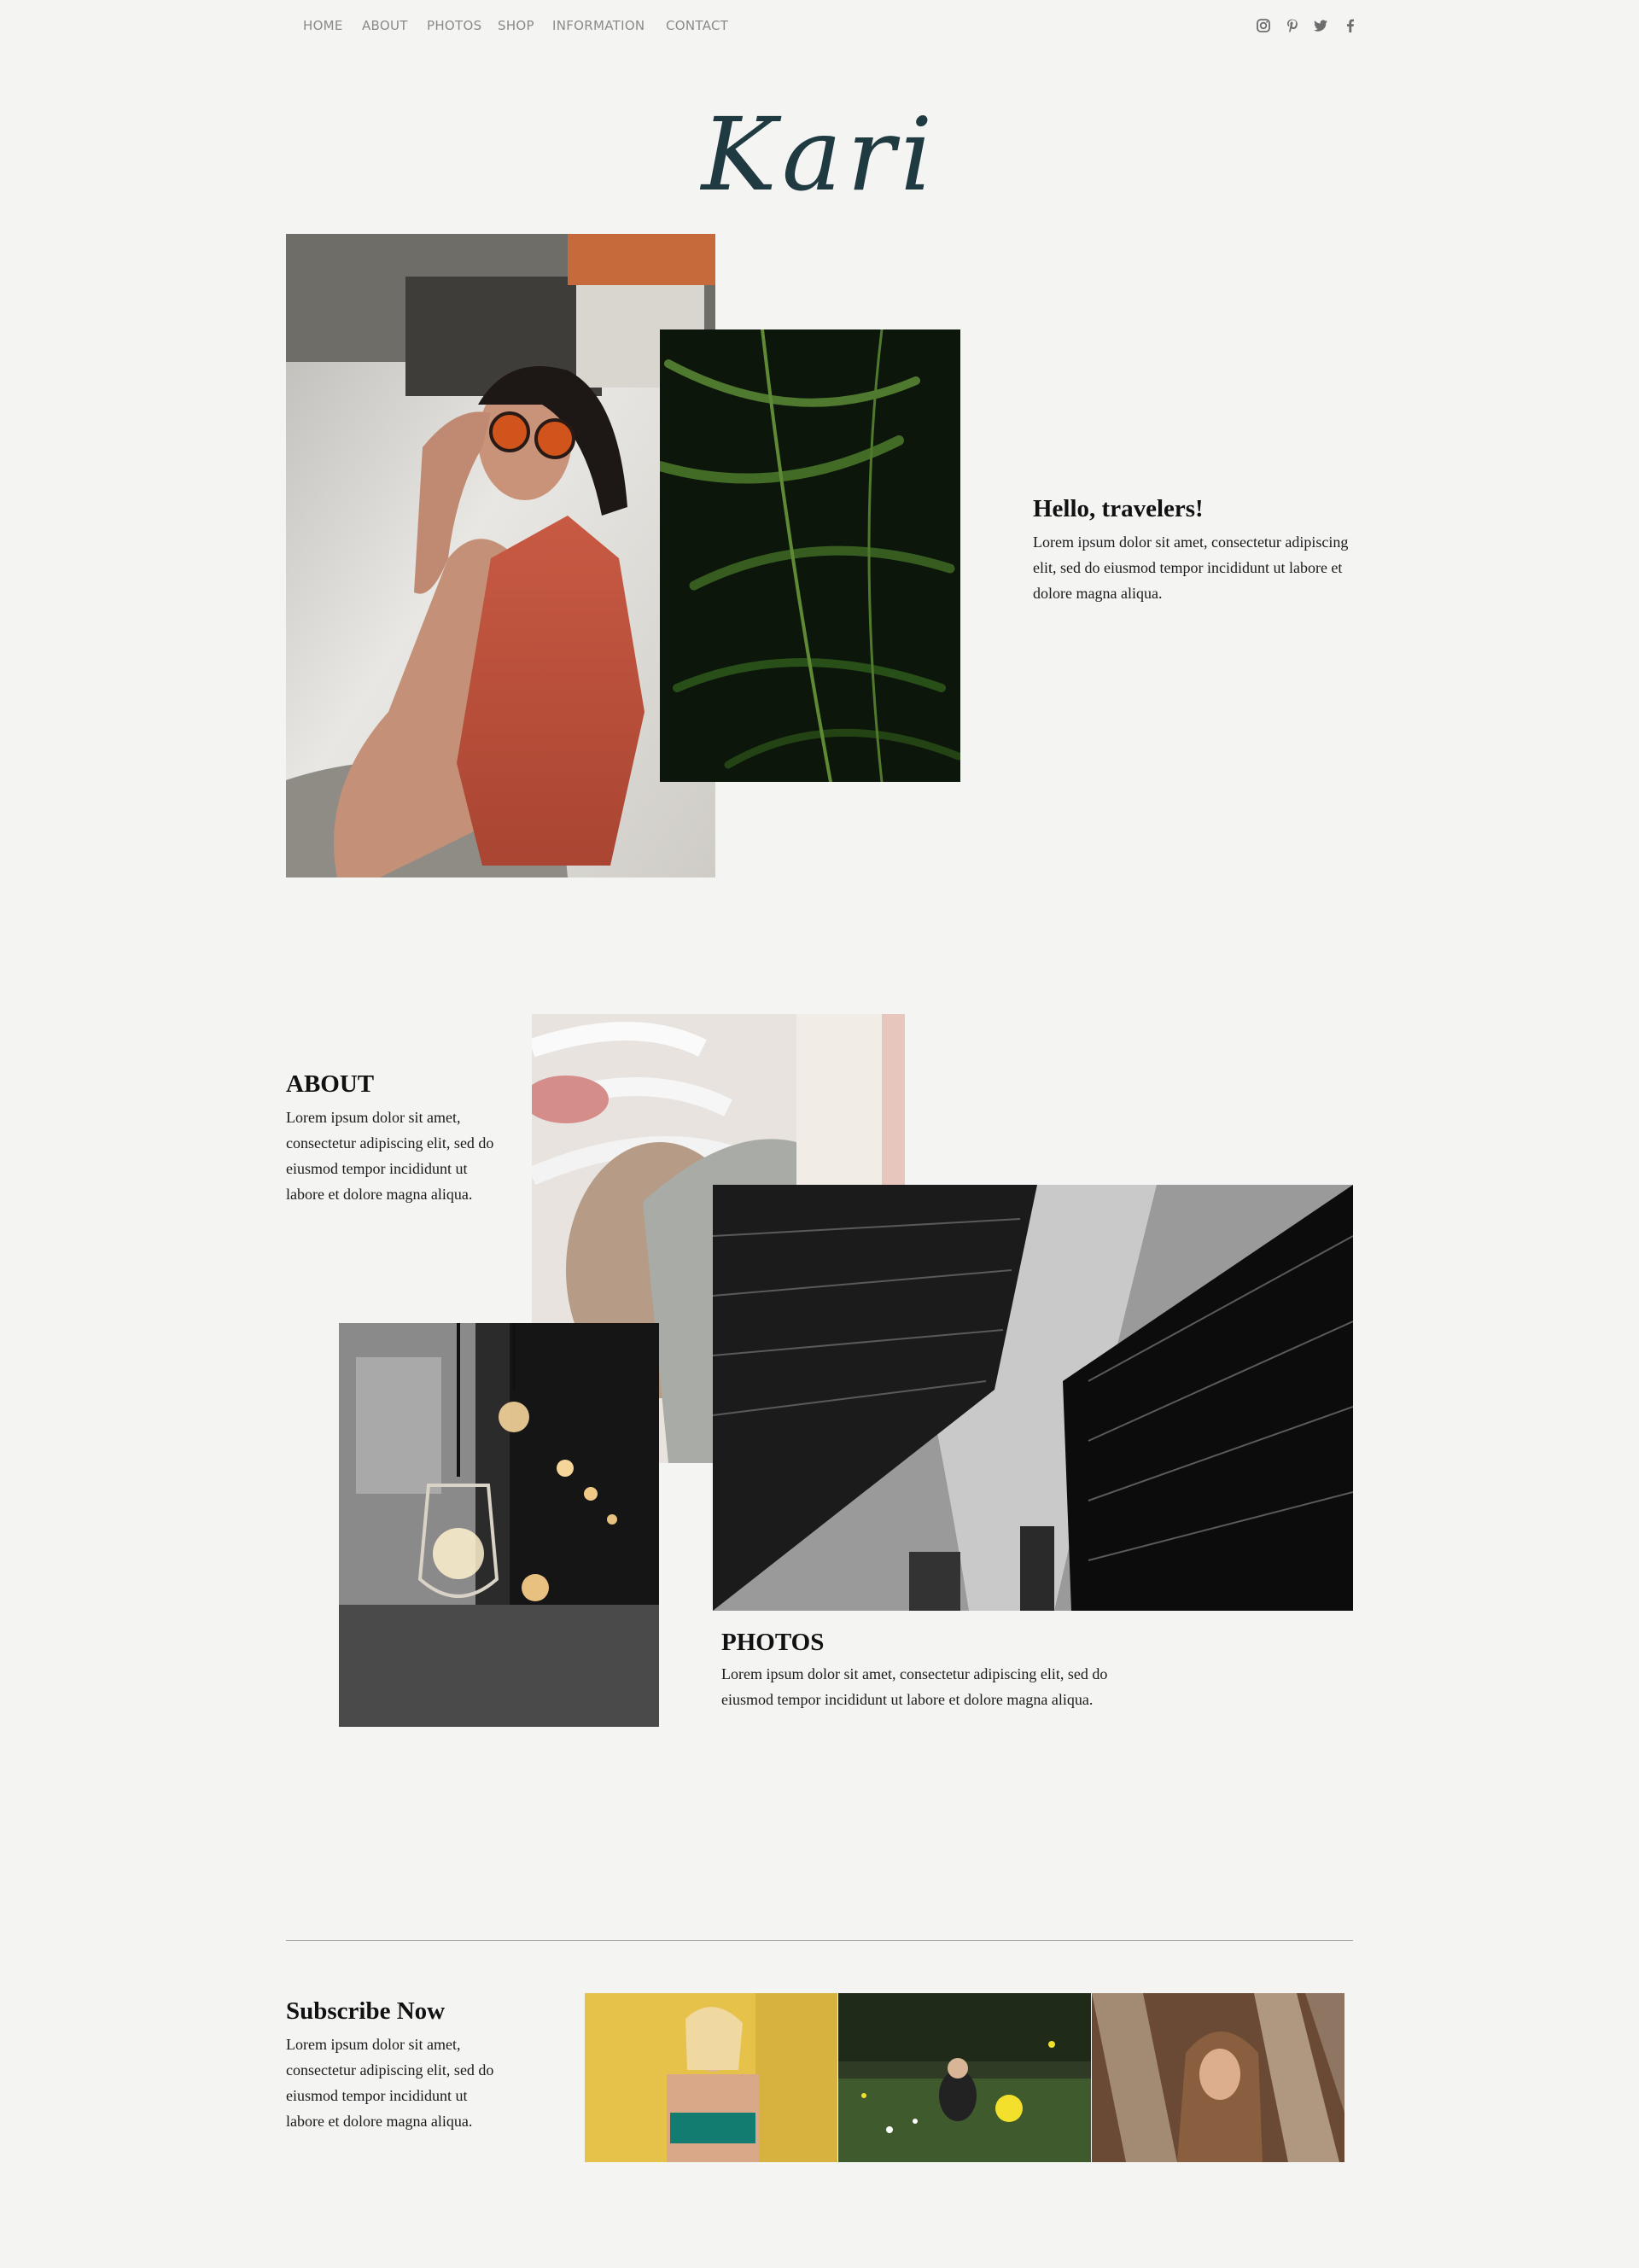 Image resolution: width=1639 pixels, height=2268 pixels. I want to click on nav-photos: PHOTOS, so click(454, 25).